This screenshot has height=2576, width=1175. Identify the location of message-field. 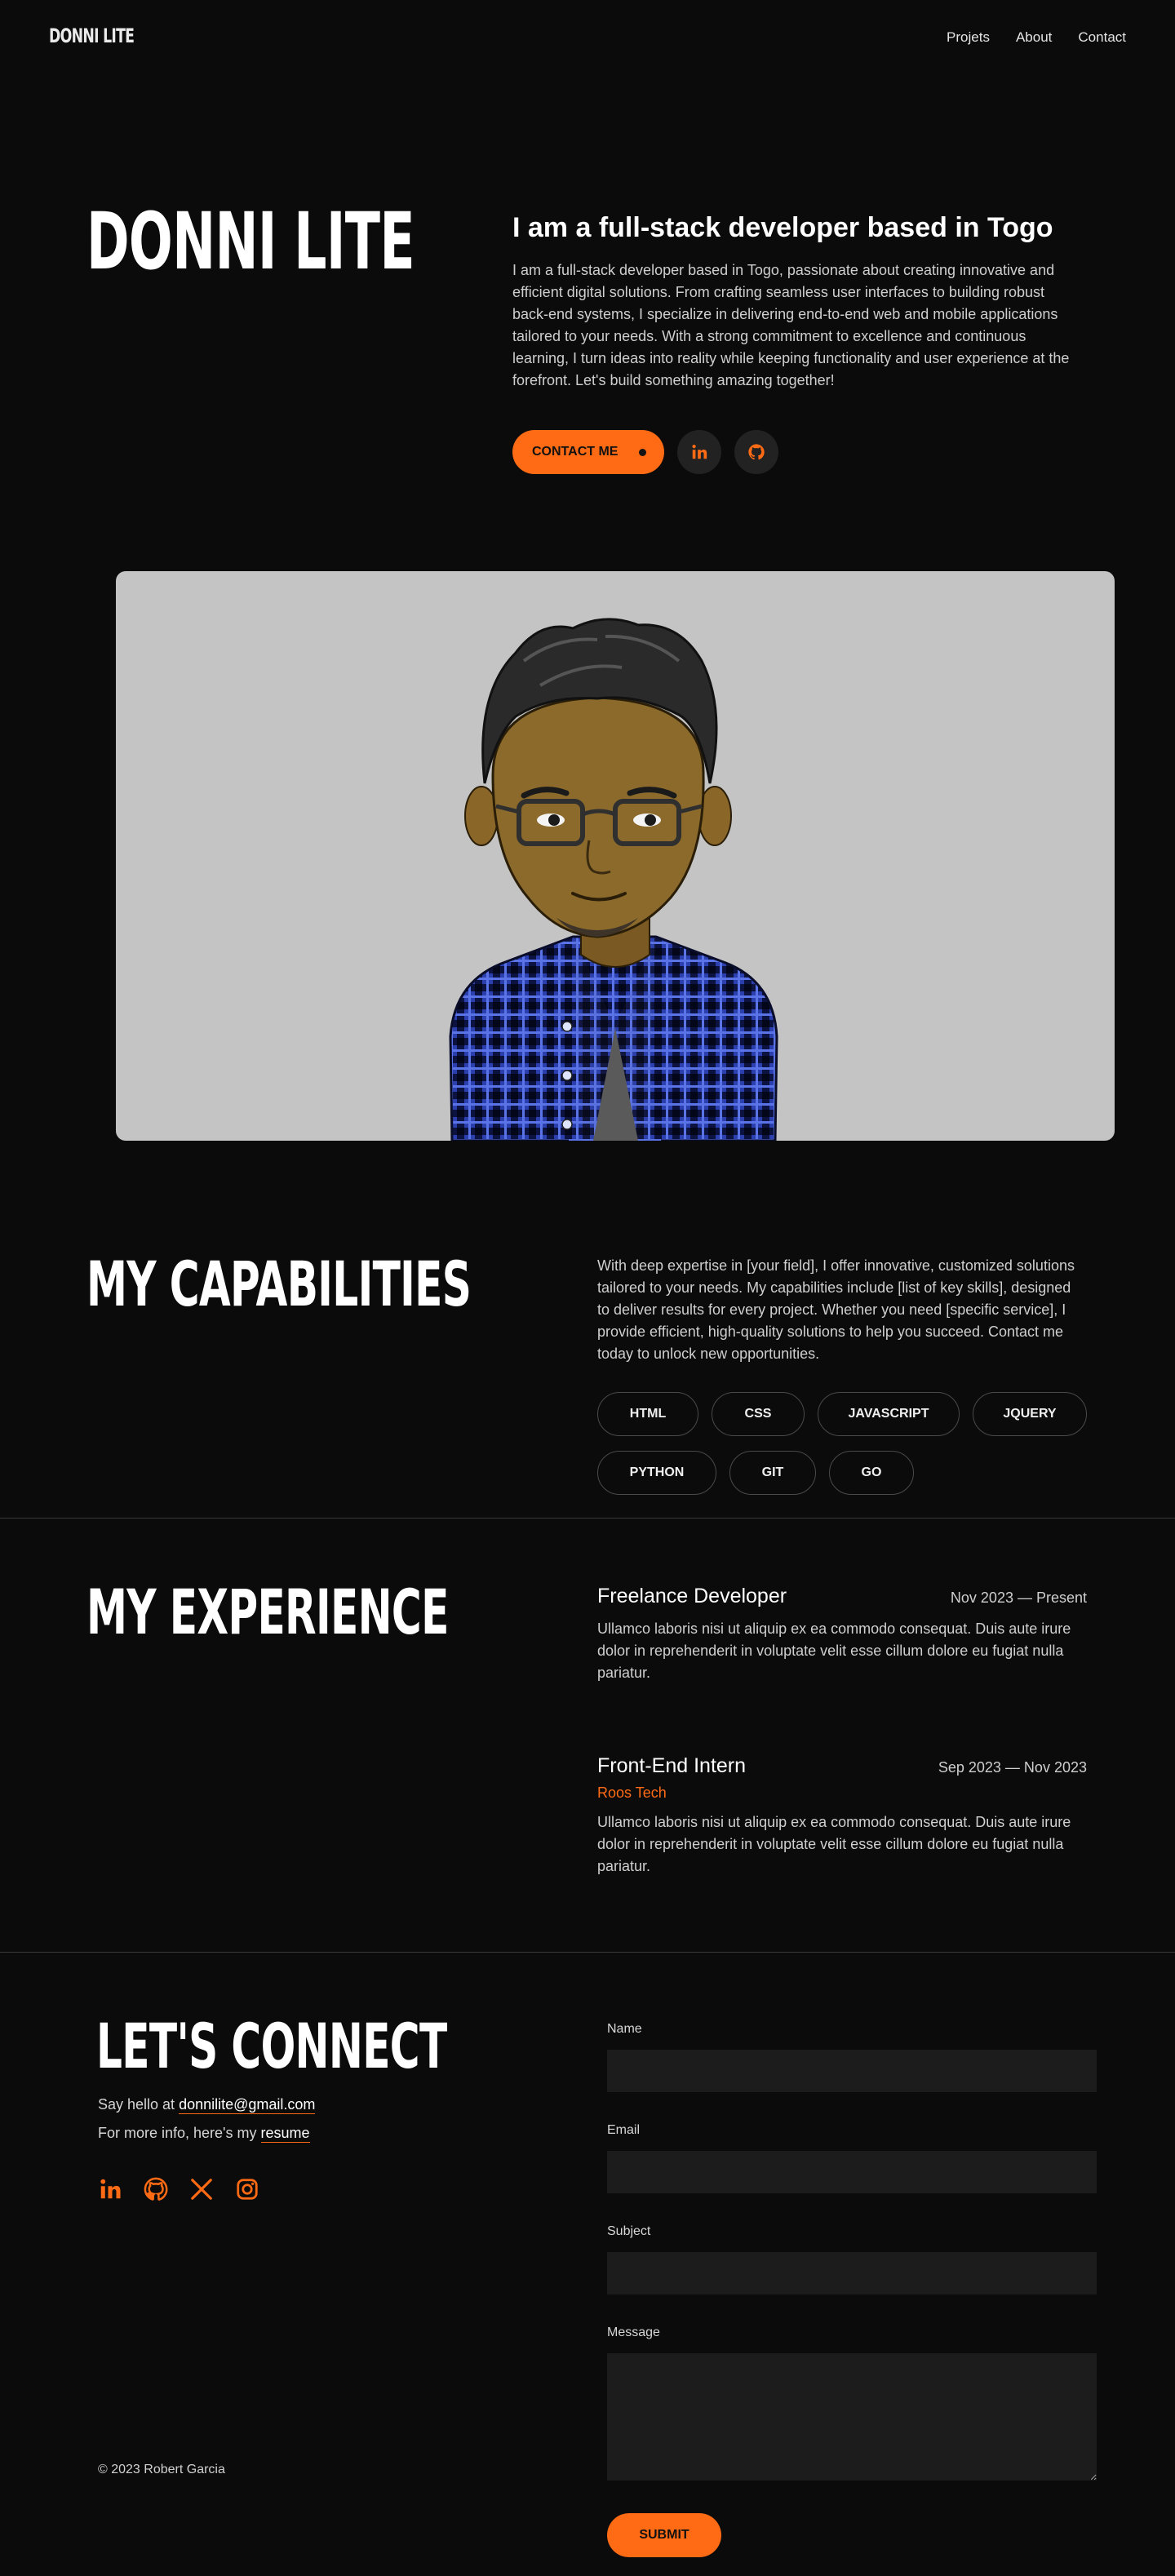
(852, 2417).